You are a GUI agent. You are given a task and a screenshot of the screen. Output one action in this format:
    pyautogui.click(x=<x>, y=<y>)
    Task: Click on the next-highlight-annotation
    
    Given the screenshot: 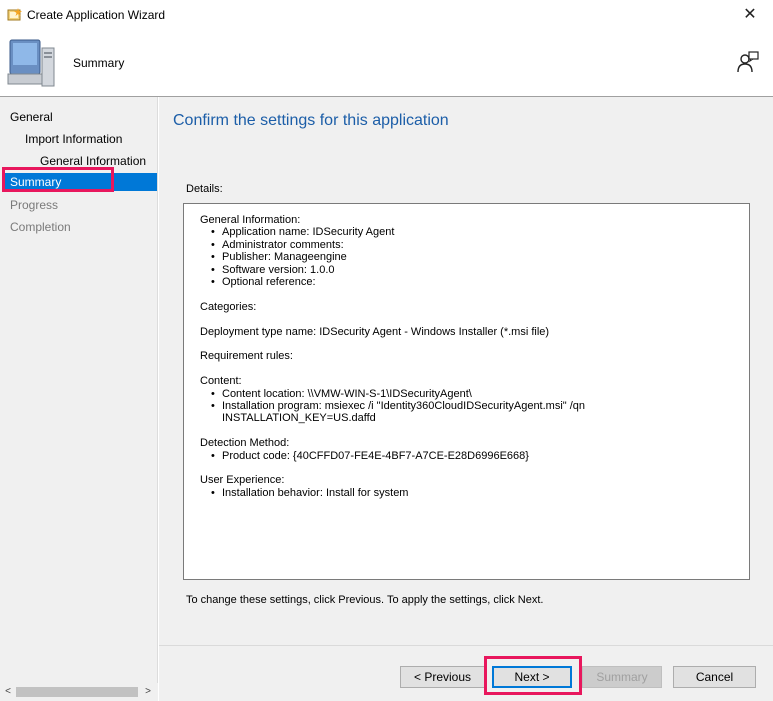 What is the action you would take?
    pyautogui.click(x=533, y=675)
    